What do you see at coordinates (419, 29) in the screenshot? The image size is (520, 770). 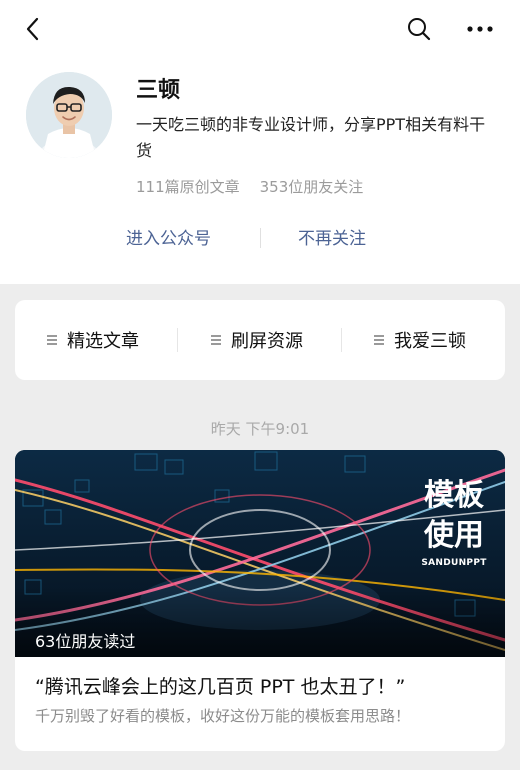 I see `search-icon` at bounding box center [419, 29].